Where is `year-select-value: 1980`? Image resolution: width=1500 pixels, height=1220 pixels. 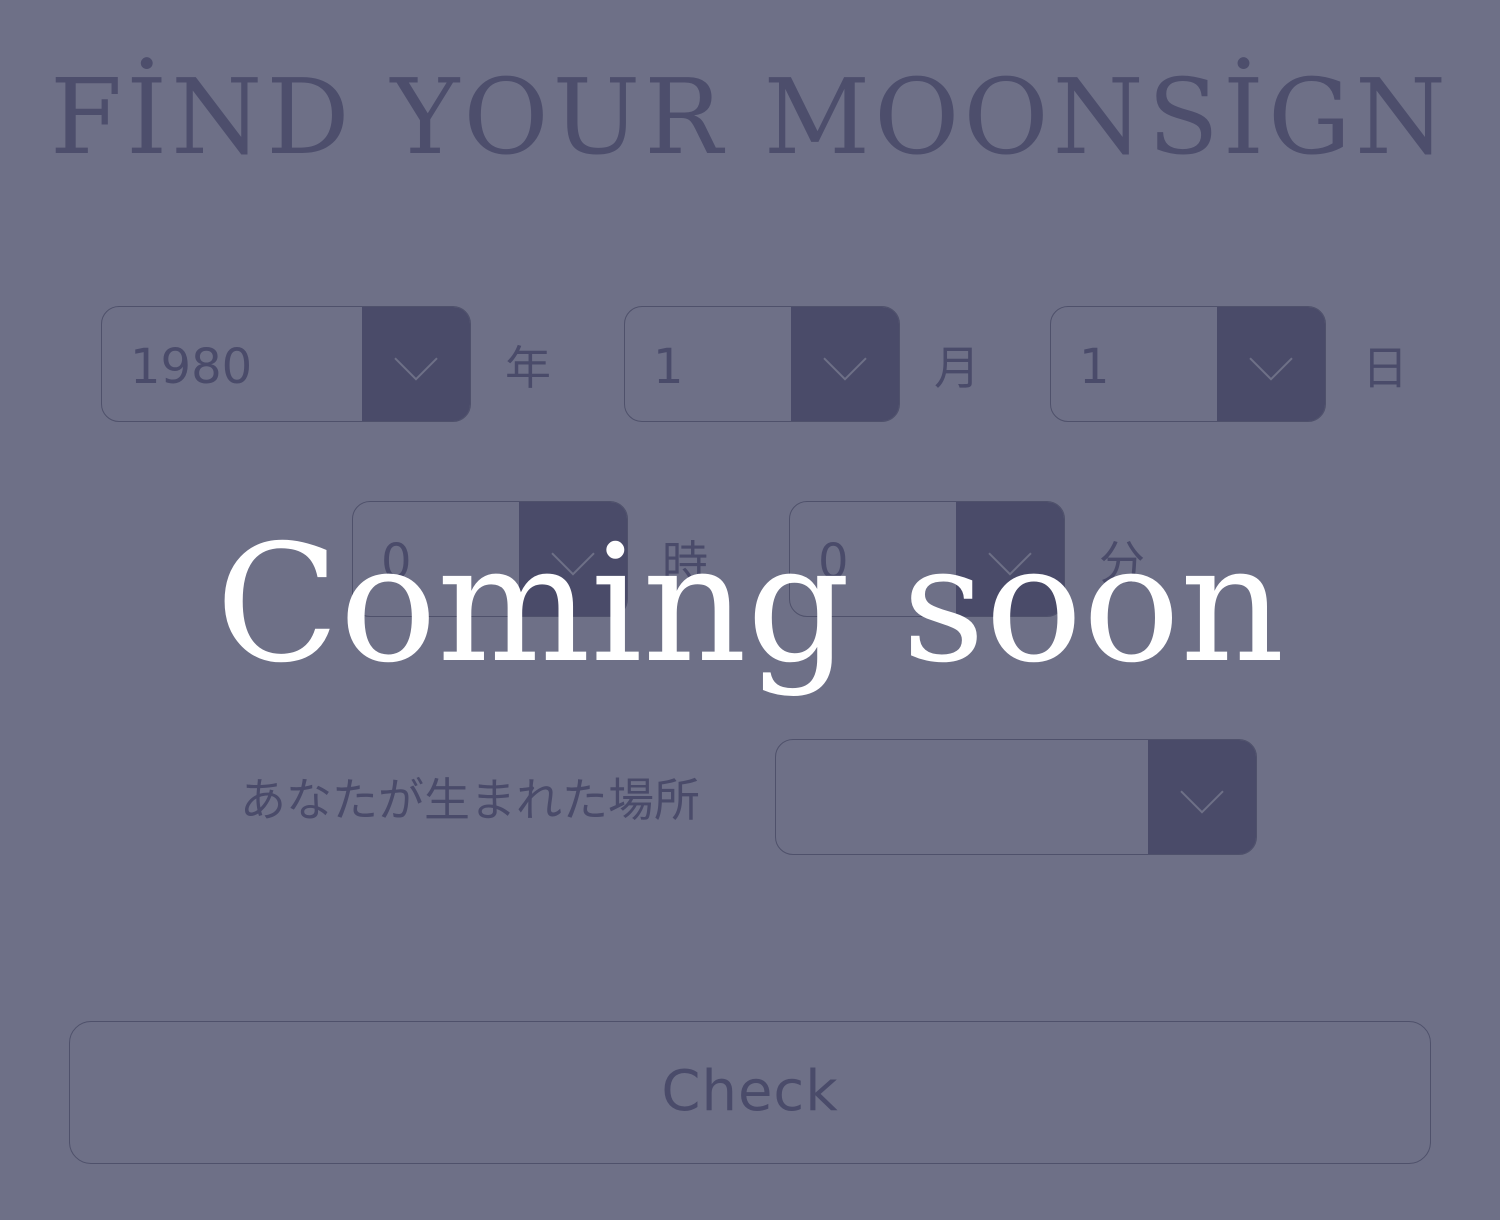 year-select-value: 1980 is located at coordinates (191, 367).